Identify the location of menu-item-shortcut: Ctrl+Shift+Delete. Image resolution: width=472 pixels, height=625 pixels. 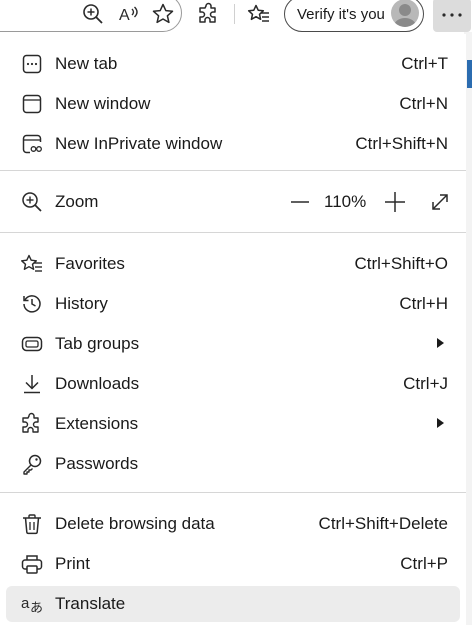
(383, 523).